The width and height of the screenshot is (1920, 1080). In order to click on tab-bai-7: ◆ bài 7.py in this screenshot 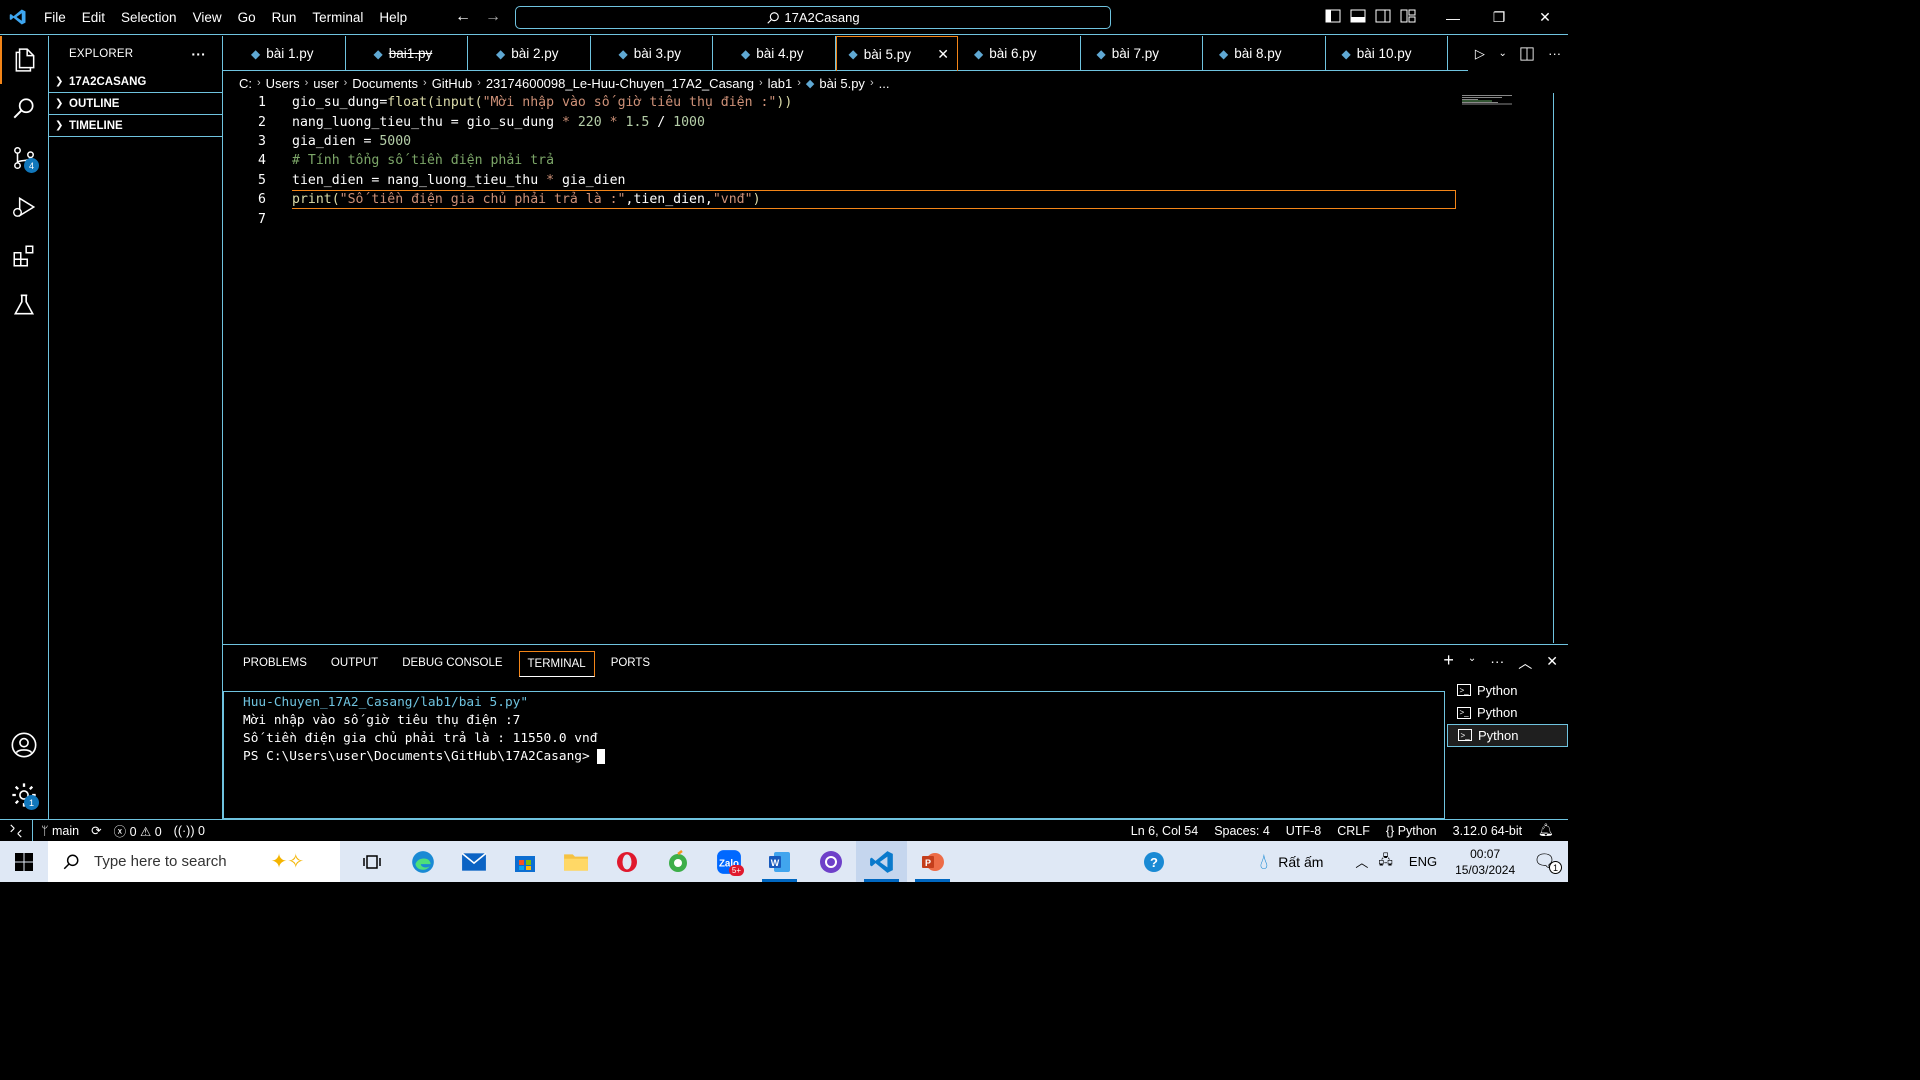, I will do `click(1142, 53)`.